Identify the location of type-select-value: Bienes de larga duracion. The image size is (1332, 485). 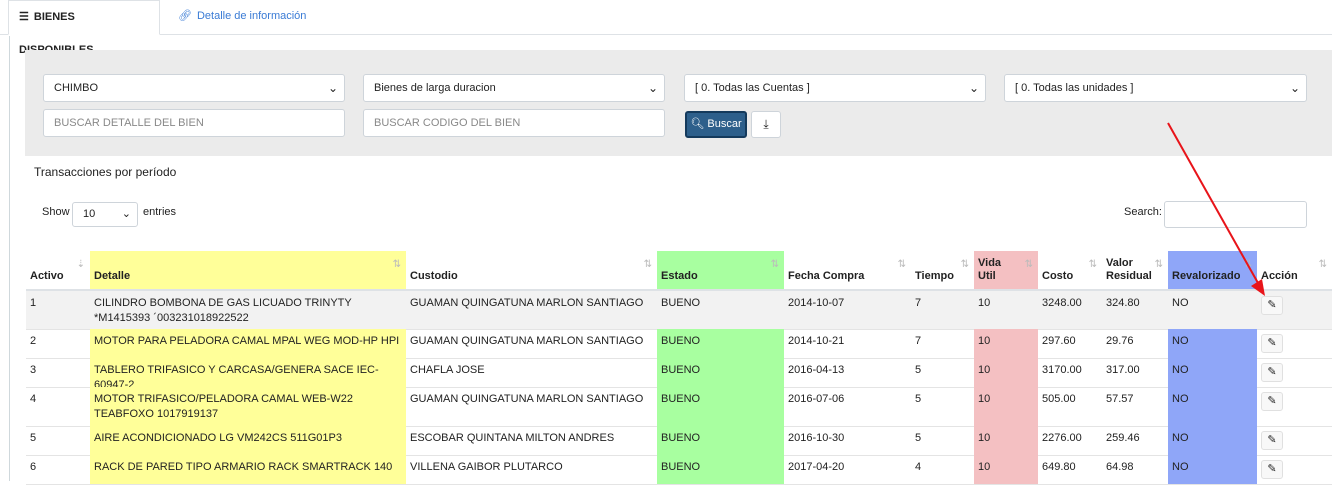
(435, 88).